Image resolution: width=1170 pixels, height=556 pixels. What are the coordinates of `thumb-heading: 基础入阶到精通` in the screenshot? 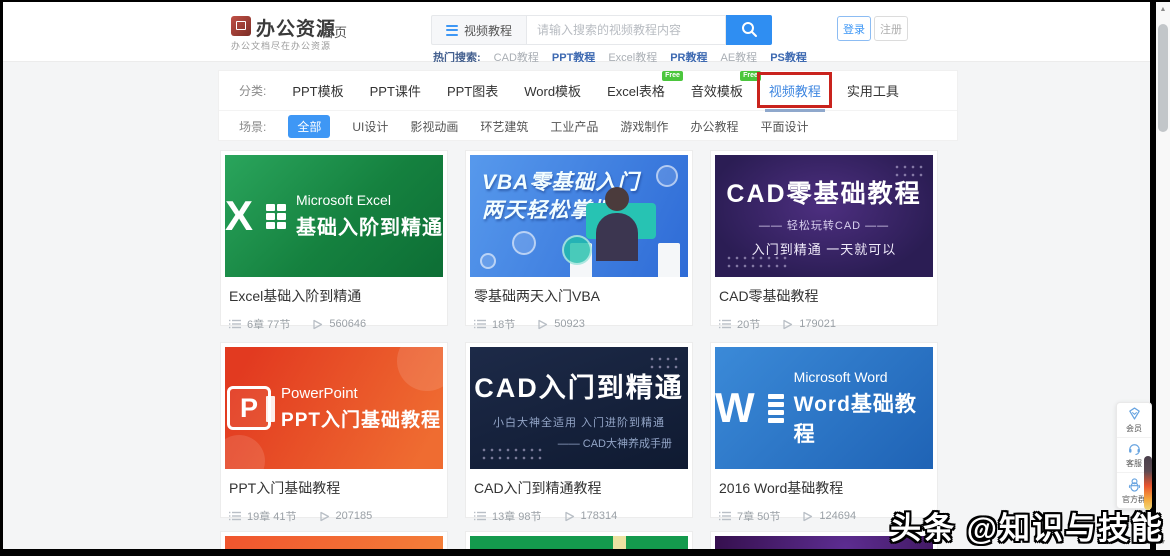 It's located at (369, 228).